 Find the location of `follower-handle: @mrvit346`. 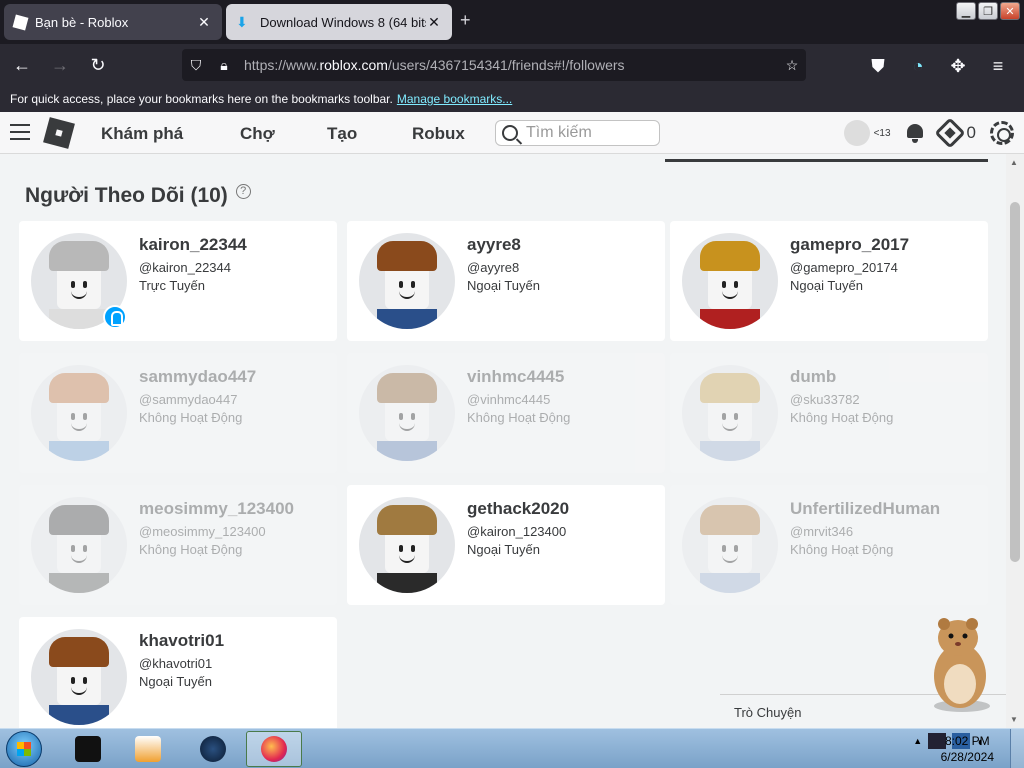

follower-handle: @mrvit346 is located at coordinates (822, 531).